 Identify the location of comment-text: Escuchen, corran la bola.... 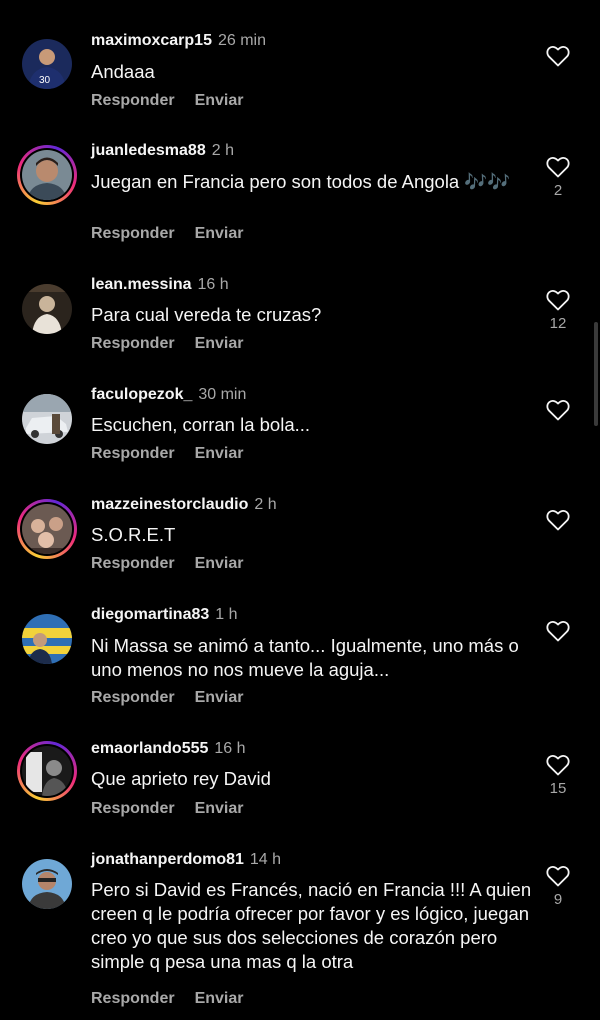
(201, 424).